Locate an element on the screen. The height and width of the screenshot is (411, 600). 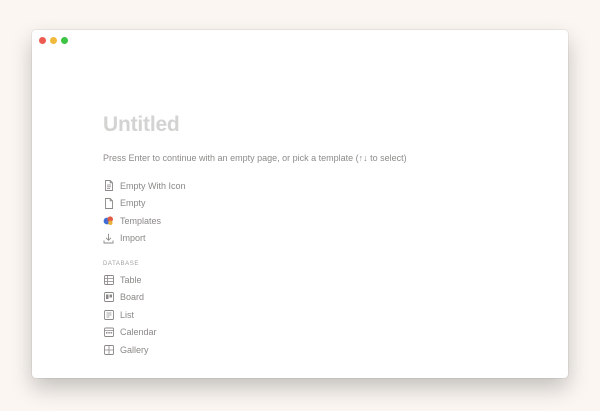
database-item-list: List is located at coordinates (313, 315).